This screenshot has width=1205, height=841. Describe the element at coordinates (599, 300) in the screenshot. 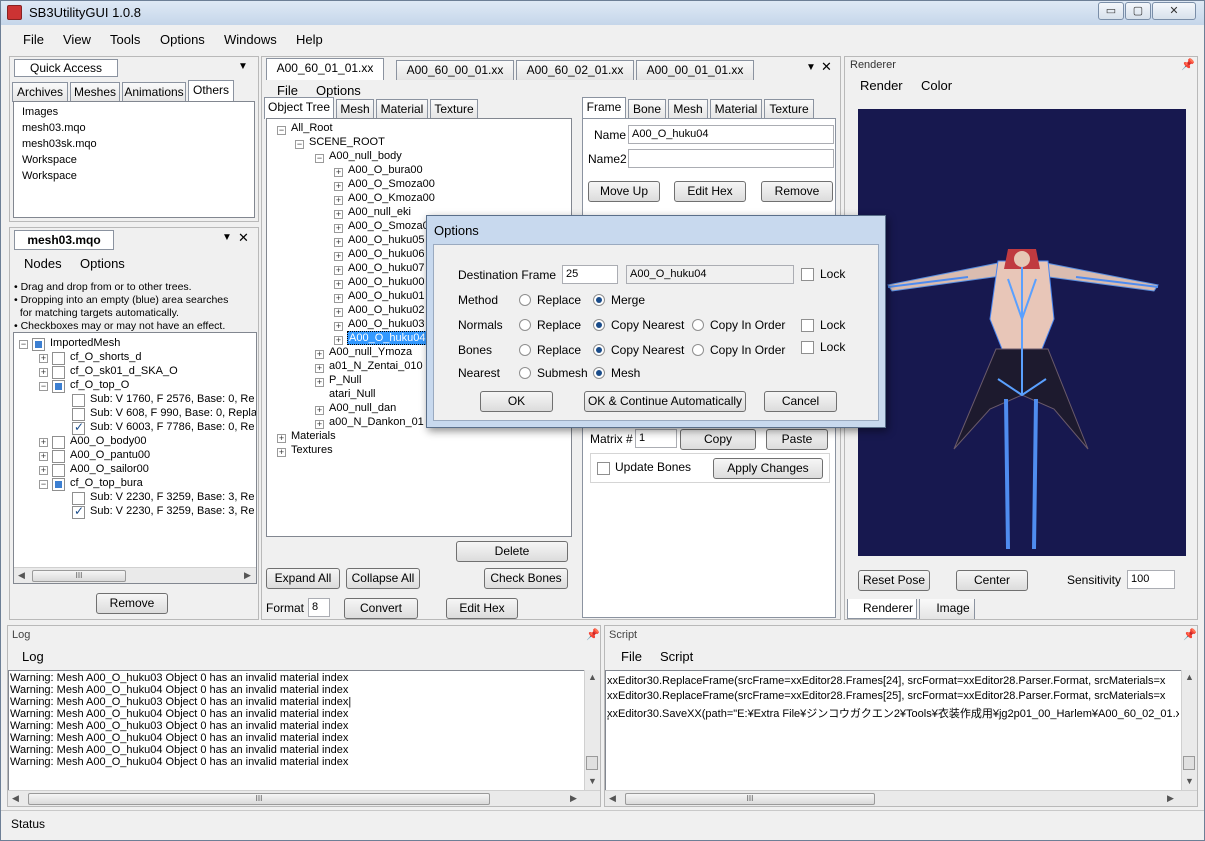

I see `method-merge-radio` at that location.